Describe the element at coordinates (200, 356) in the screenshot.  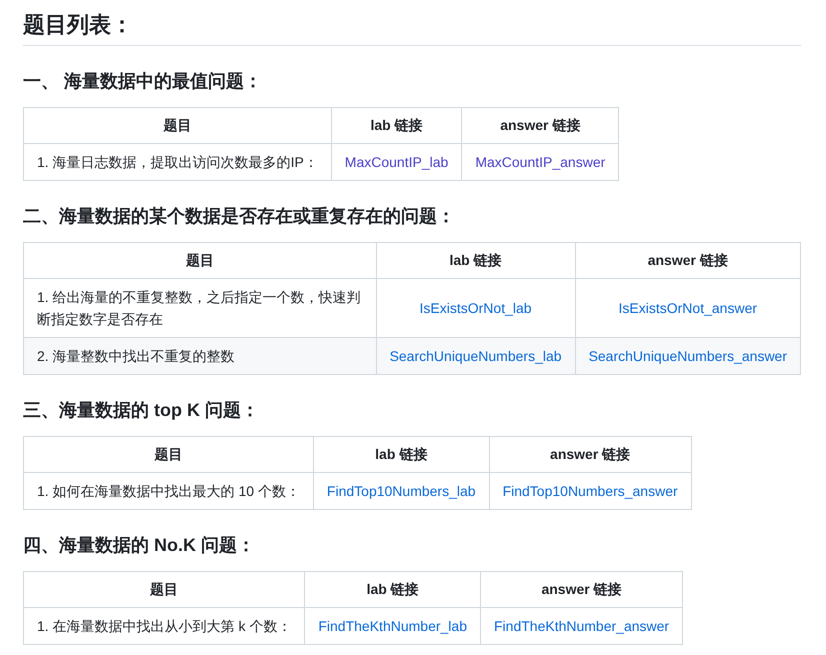
I see `table-cell: 2. 海量整数中找出不重复的整数` at that location.